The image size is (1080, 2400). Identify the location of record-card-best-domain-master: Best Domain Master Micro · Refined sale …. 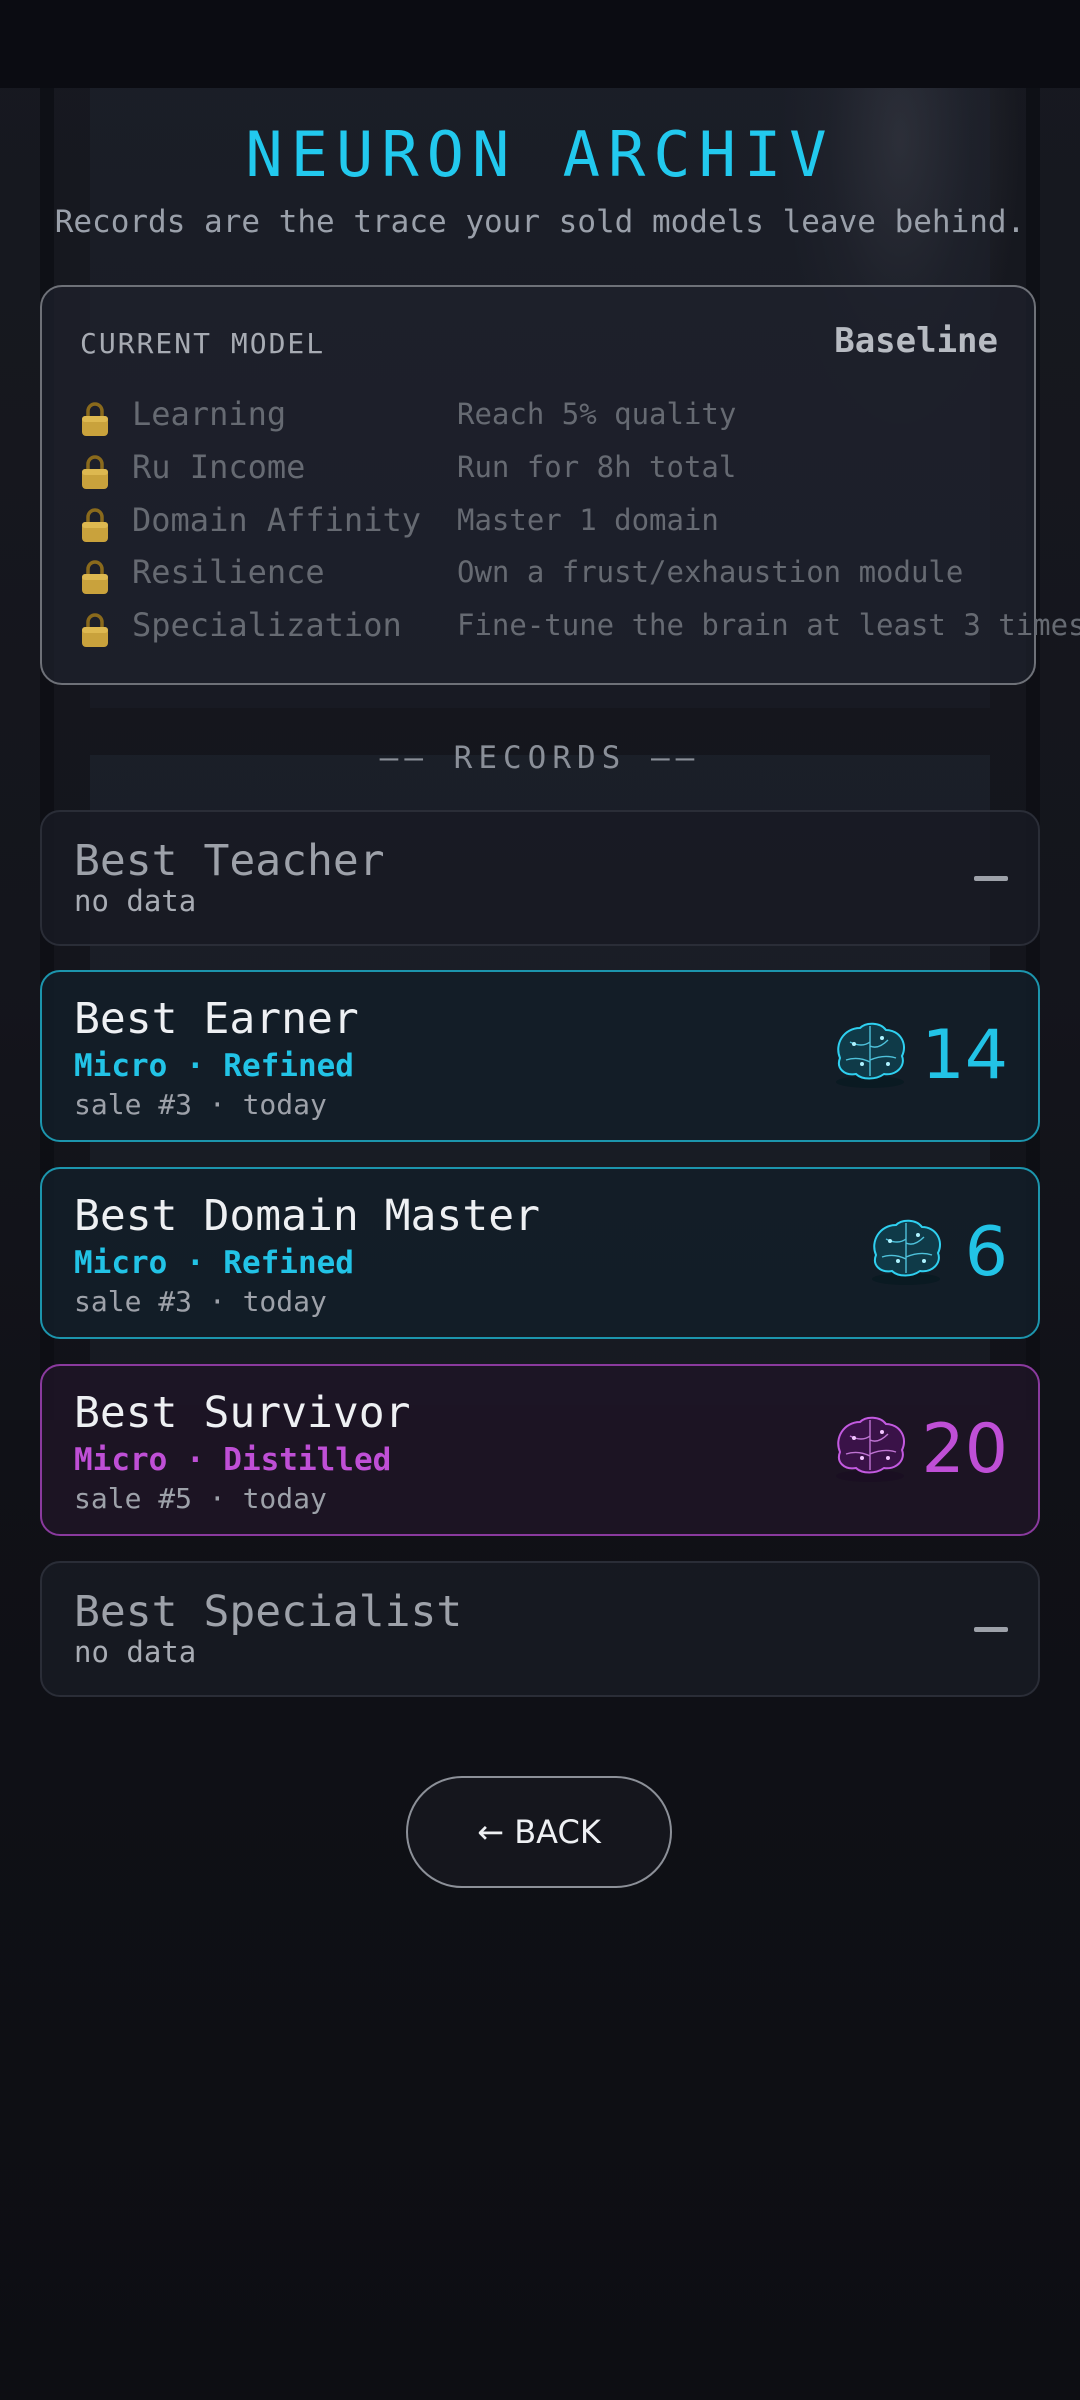
(540, 1253).